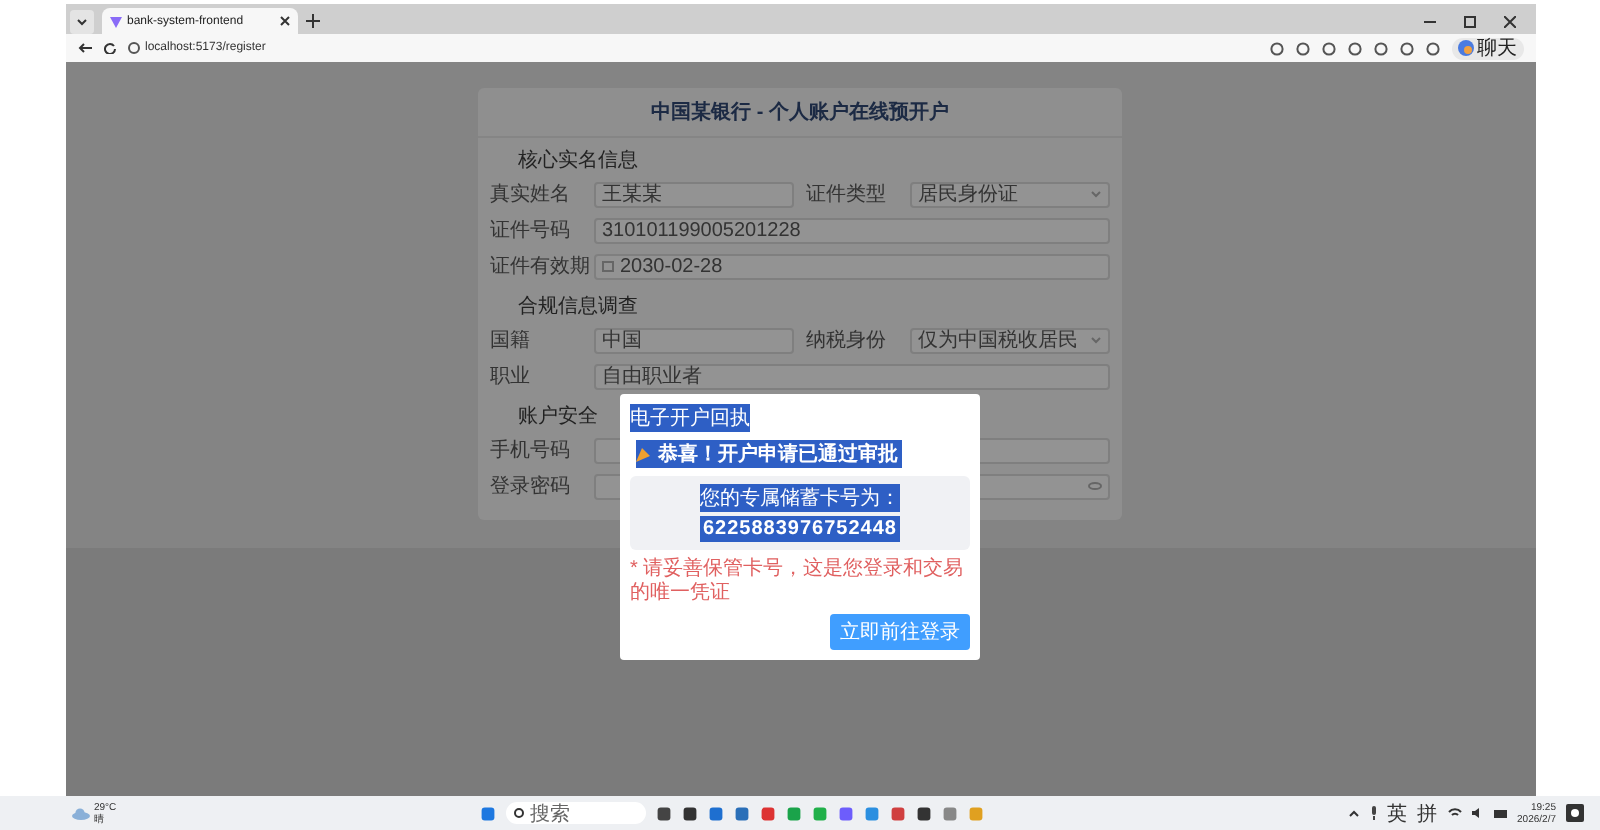 The height and width of the screenshot is (830, 1600). I want to click on select-field: 仅为中国税收居民, so click(1010, 340).